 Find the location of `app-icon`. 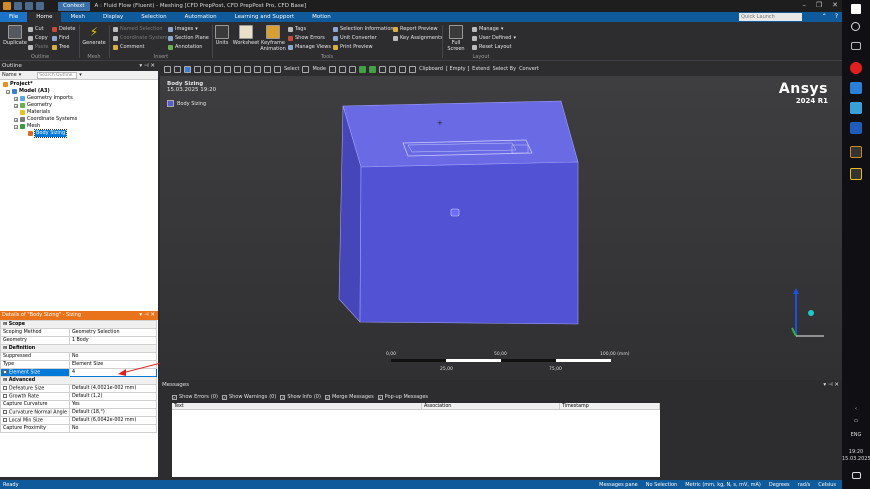

app-icon is located at coordinates (856, 108).